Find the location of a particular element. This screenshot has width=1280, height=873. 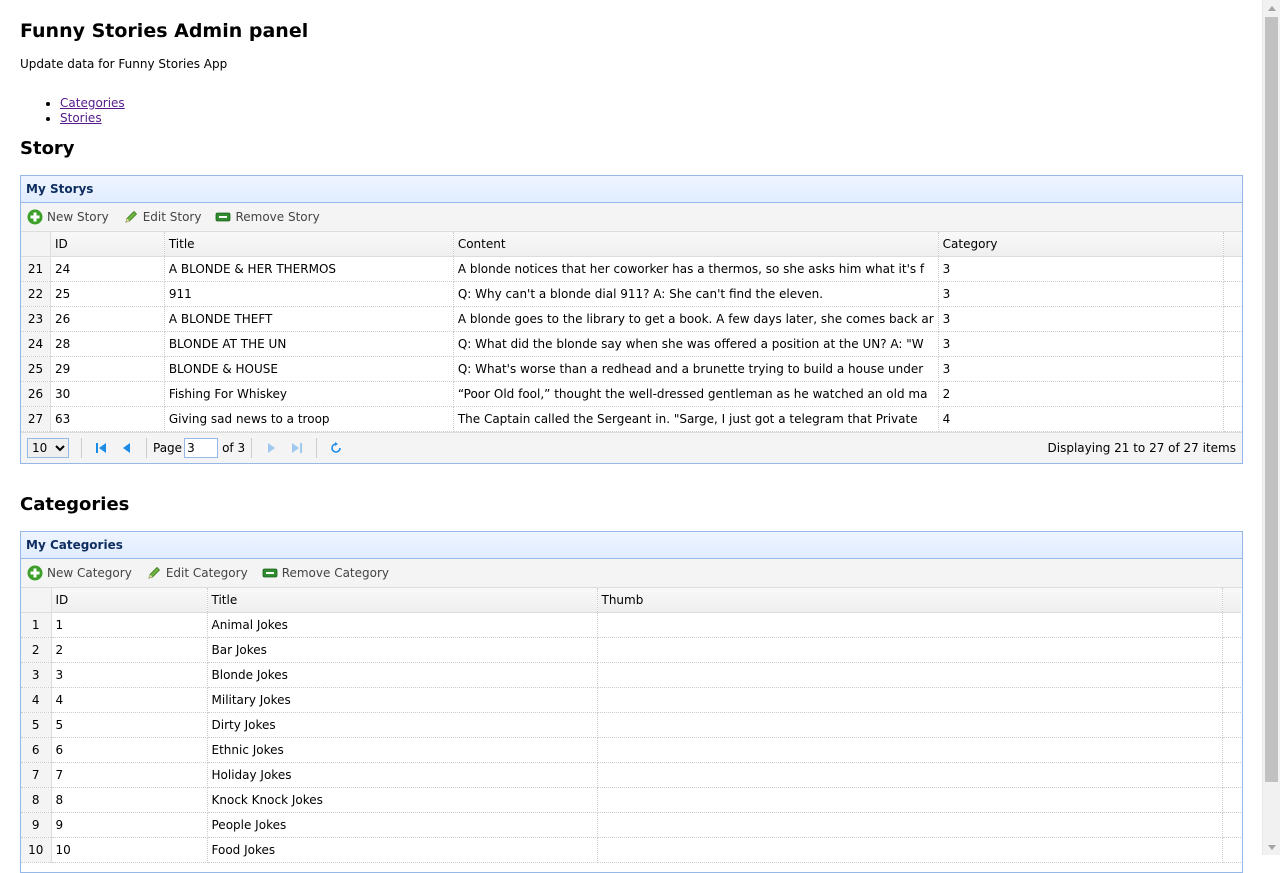

row-number-cell: 2 is located at coordinates (36, 650).